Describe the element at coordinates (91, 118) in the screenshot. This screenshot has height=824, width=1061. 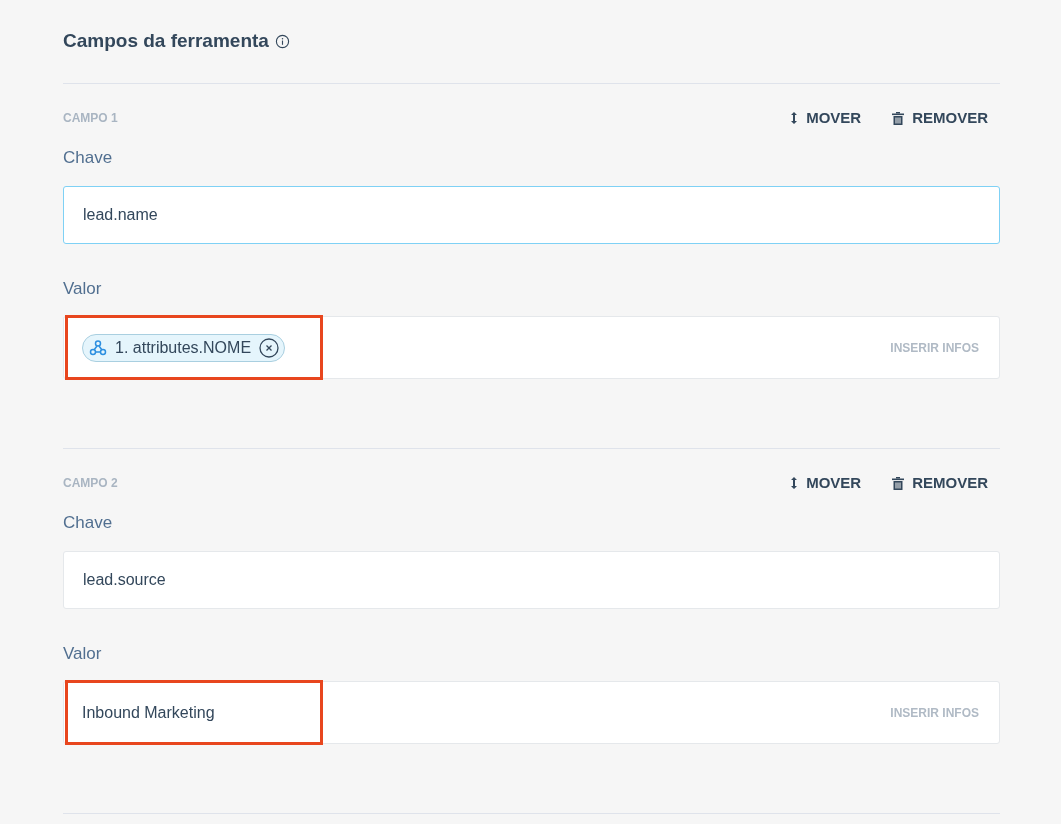
I see `field-label: CAMPO 1` at that location.